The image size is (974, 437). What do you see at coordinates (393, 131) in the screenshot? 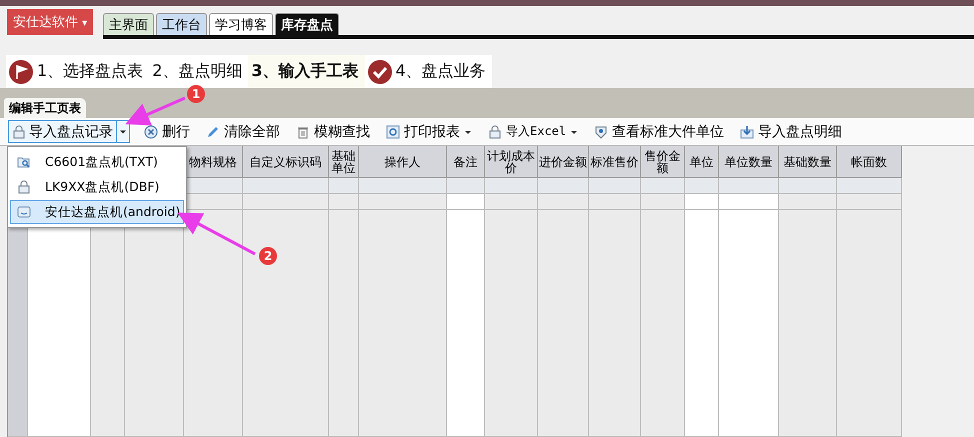
I see `refresh-icon` at bounding box center [393, 131].